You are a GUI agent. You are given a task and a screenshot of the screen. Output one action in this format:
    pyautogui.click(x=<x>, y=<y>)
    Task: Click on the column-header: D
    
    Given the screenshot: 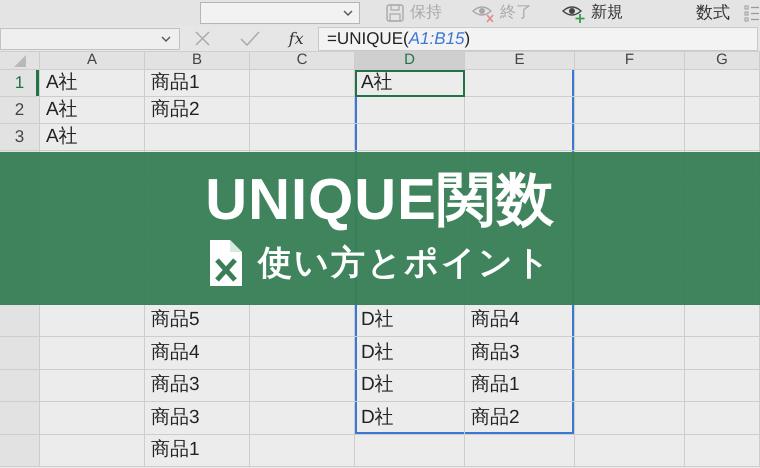 What is the action you would take?
    pyautogui.click(x=410, y=61)
    